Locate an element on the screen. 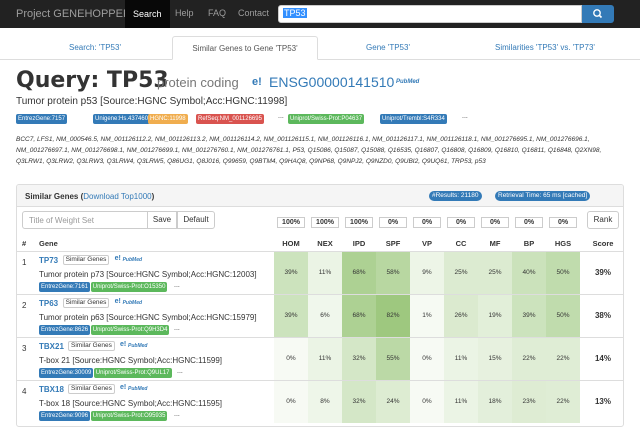 The width and height of the screenshot is (640, 427). column-header-mf: MF is located at coordinates (495, 243).